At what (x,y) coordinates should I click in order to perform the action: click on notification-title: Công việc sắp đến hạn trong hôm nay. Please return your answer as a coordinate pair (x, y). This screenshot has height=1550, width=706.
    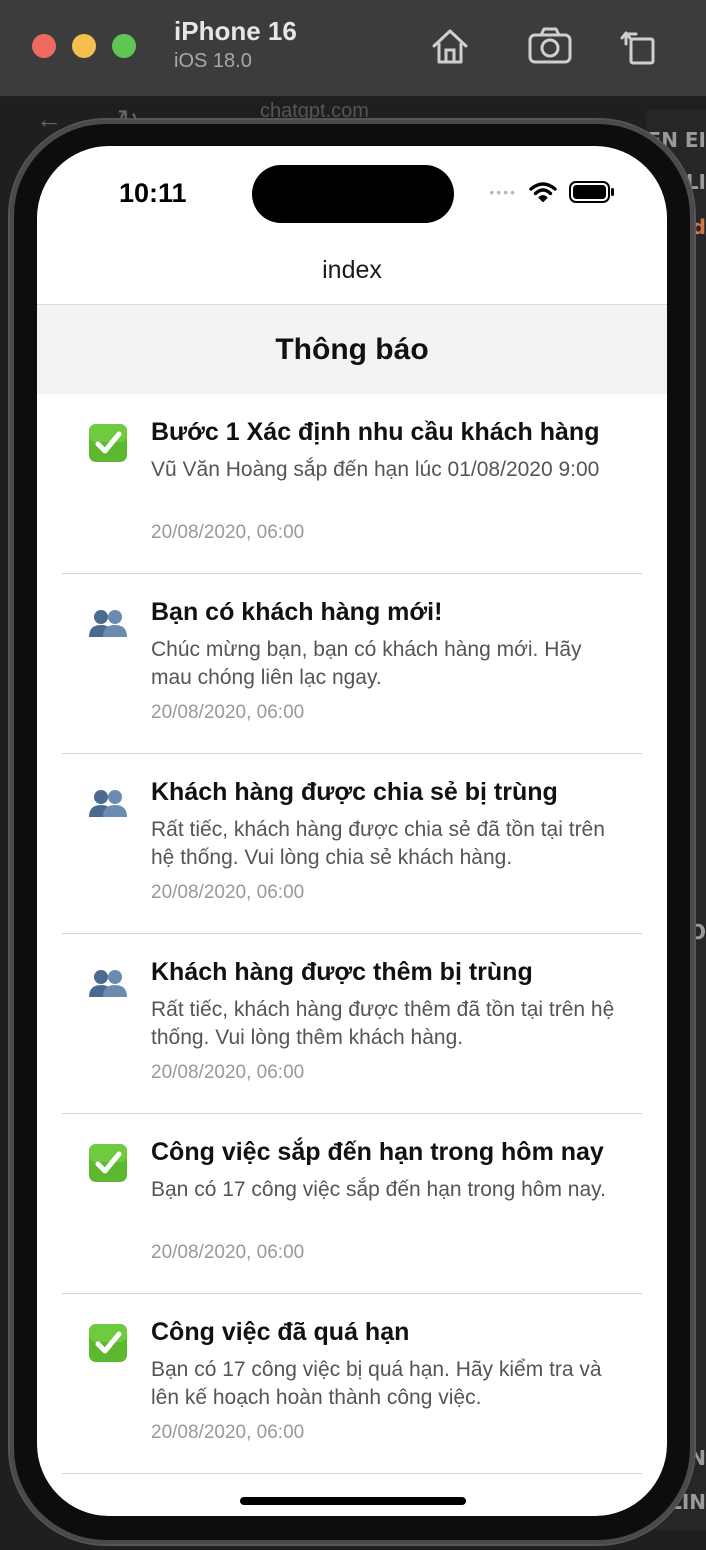
    Looking at the image, I should click on (377, 1152).